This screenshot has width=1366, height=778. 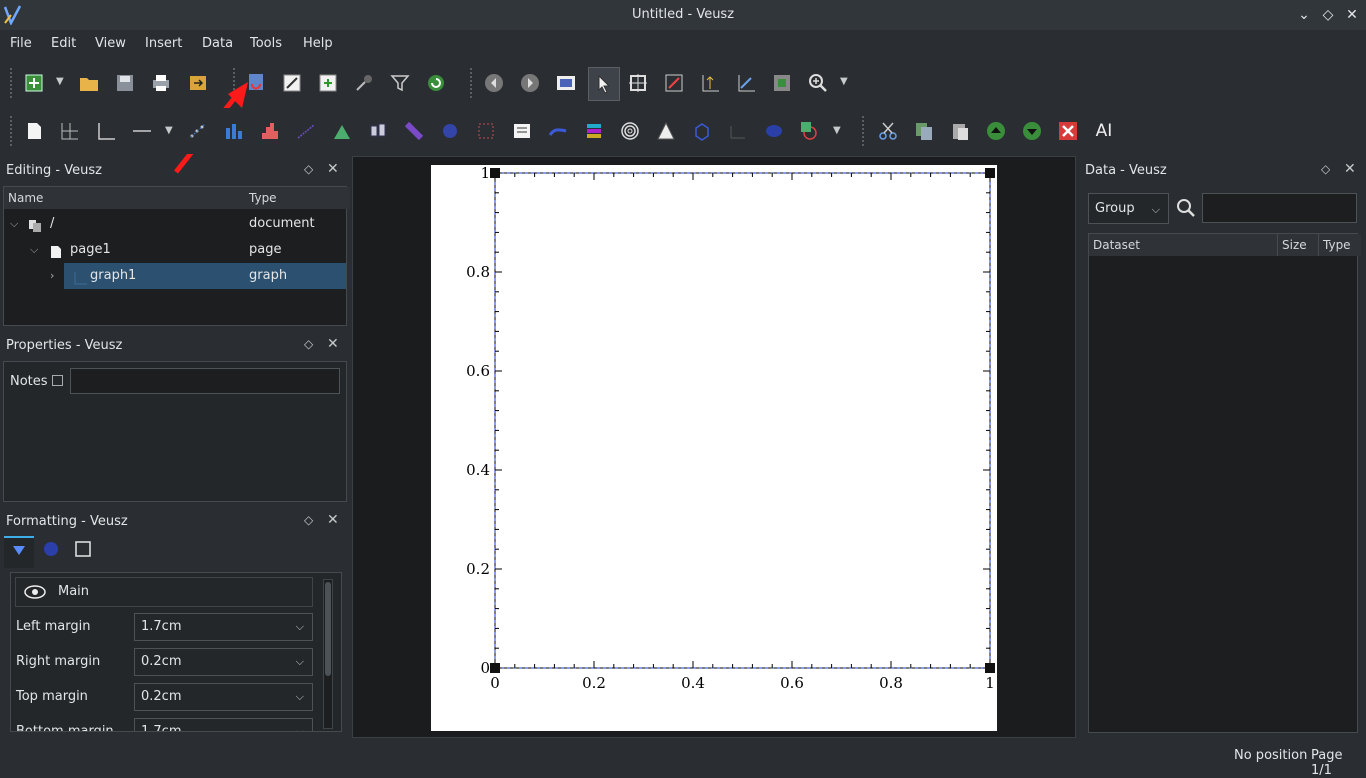 I want to click on maximize-button: ◇, so click(x=1328, y=15).